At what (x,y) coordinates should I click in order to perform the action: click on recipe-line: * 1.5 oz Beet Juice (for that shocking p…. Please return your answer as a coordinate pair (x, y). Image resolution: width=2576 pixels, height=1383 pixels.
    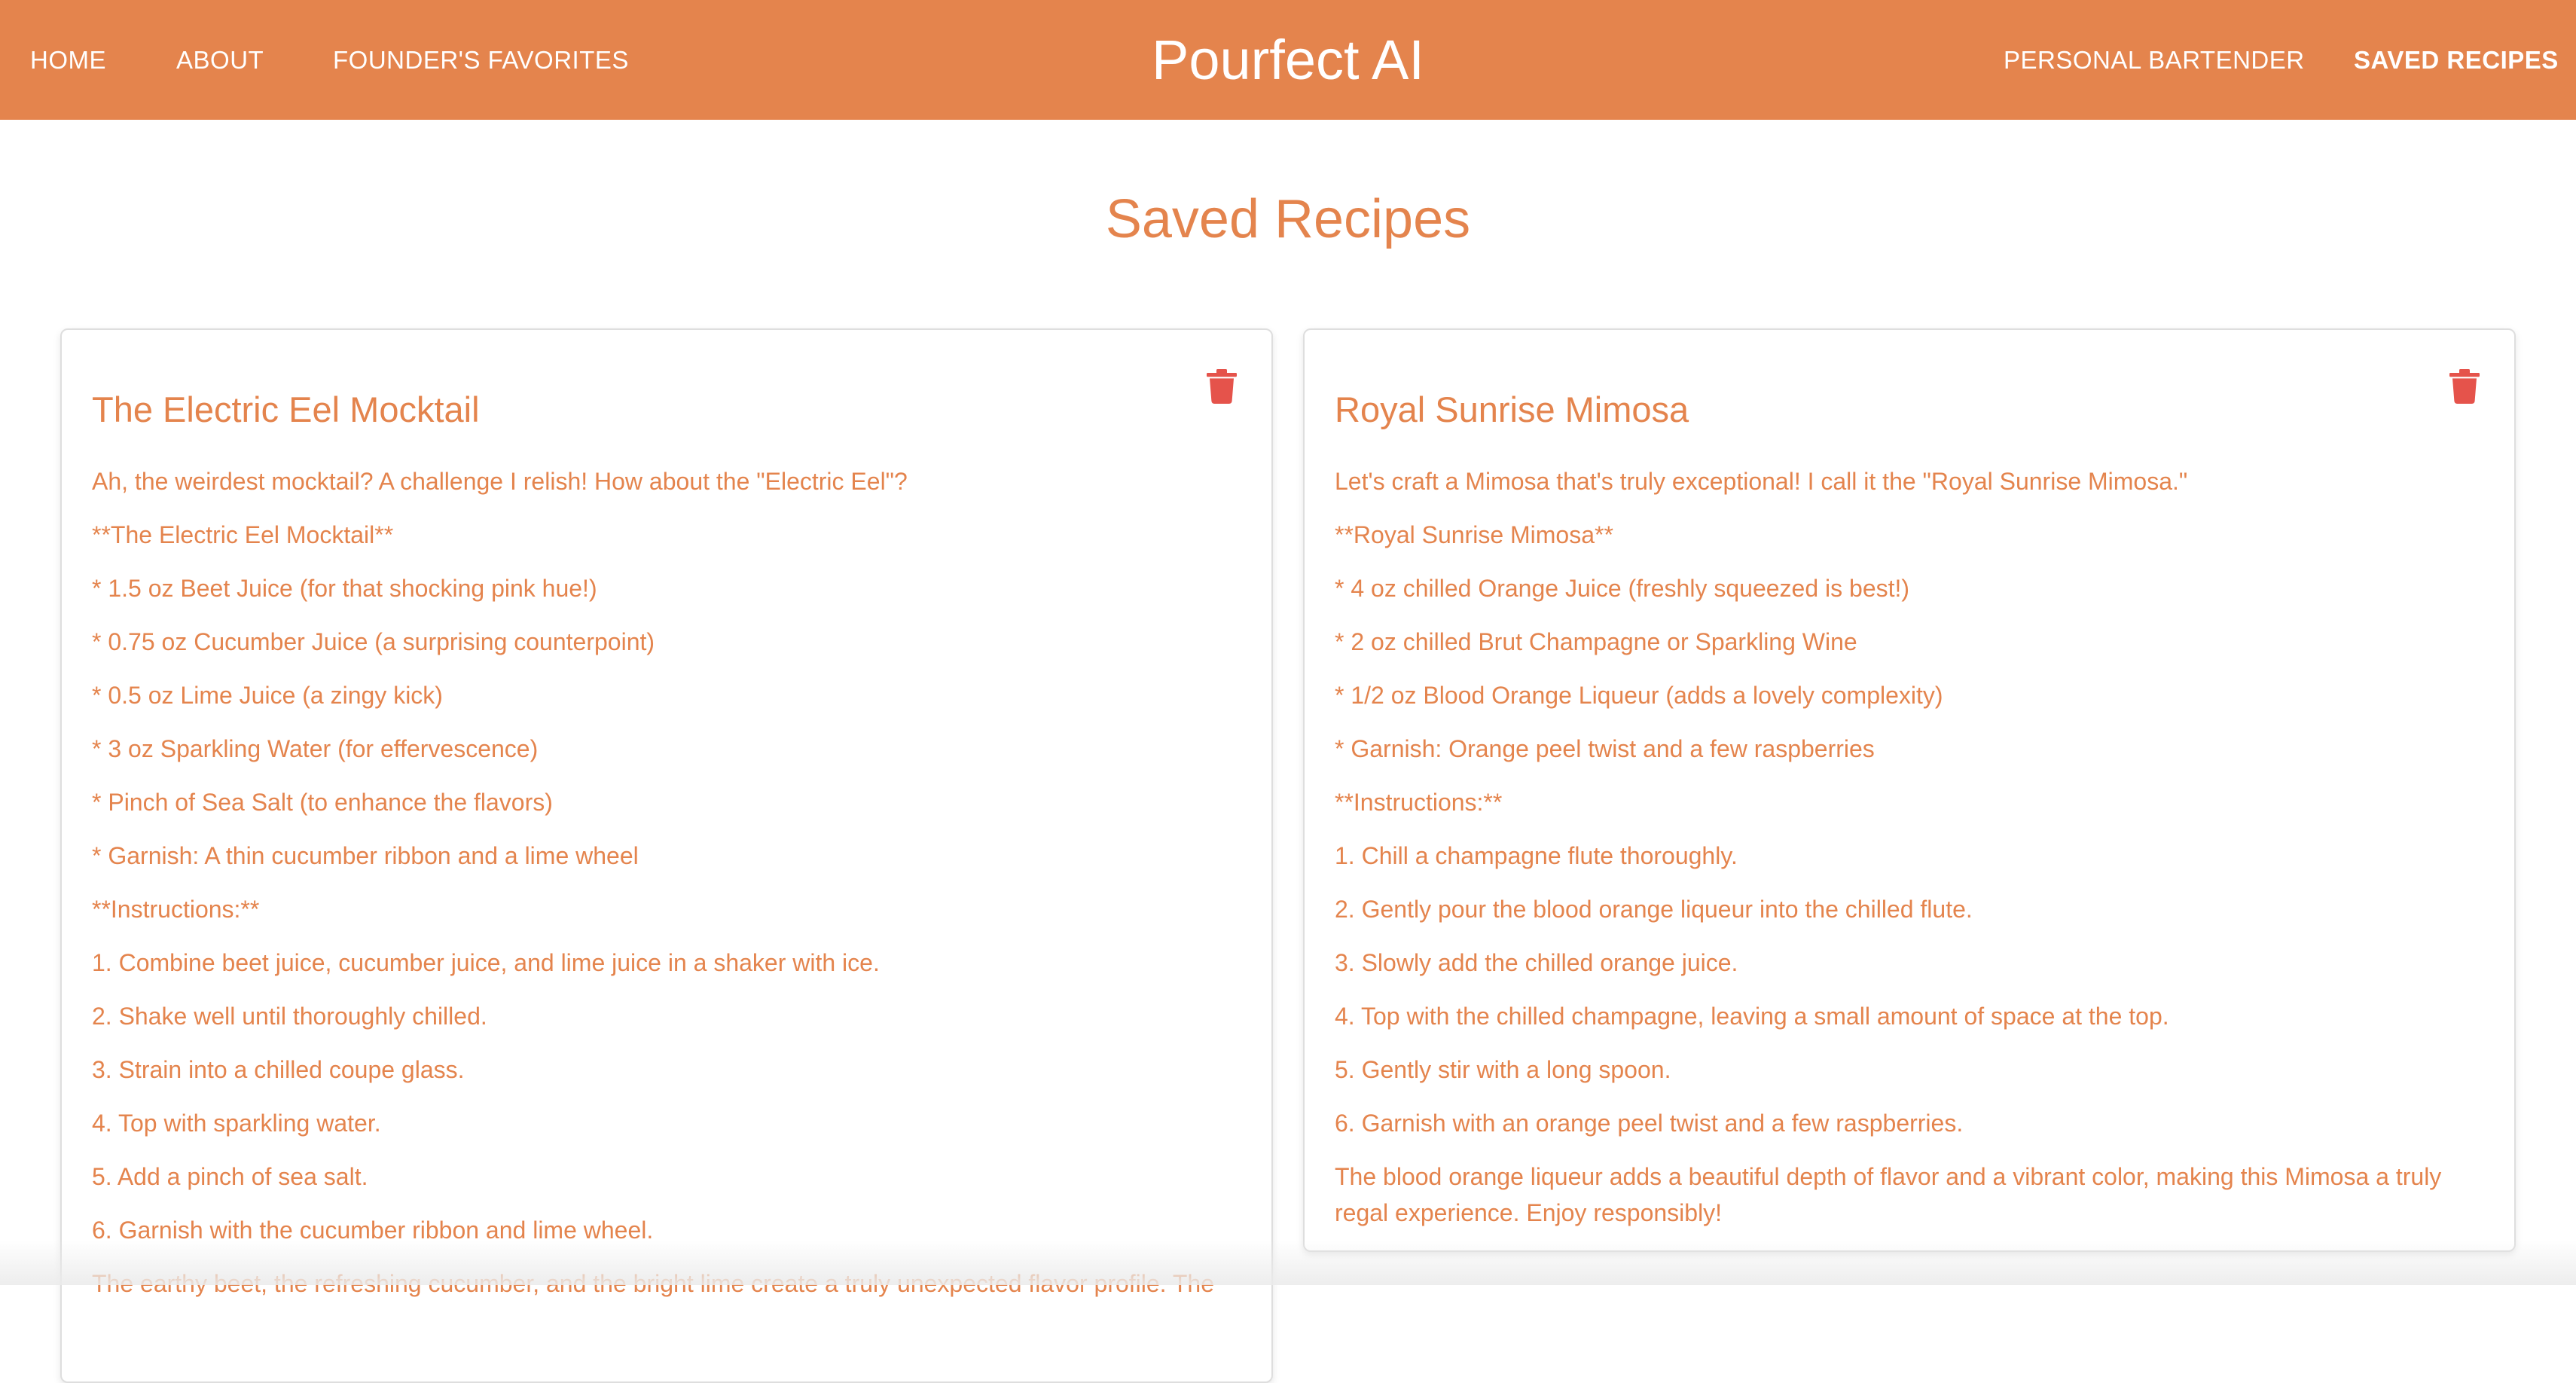
    Looking at the image, I should click on (667, 588).